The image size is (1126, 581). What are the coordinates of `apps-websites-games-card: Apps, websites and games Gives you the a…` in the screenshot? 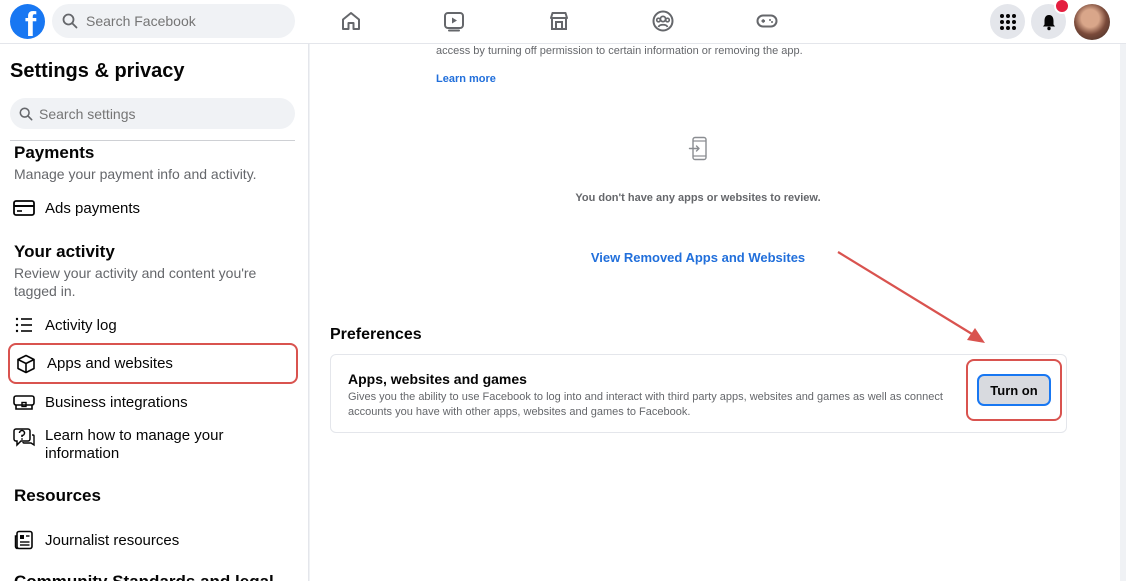 It's located at (698, 393).